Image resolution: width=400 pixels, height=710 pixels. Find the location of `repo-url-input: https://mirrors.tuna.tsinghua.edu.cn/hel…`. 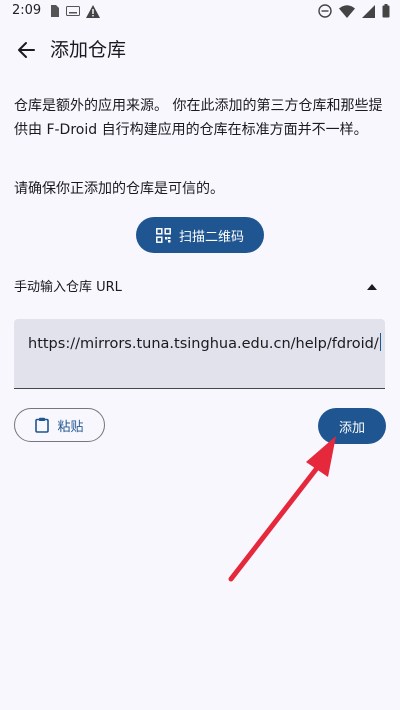

repo-url-input: https://mirrors.tuna.tsinghua.edu.cn/hel… is located at coordinates (199, 354).